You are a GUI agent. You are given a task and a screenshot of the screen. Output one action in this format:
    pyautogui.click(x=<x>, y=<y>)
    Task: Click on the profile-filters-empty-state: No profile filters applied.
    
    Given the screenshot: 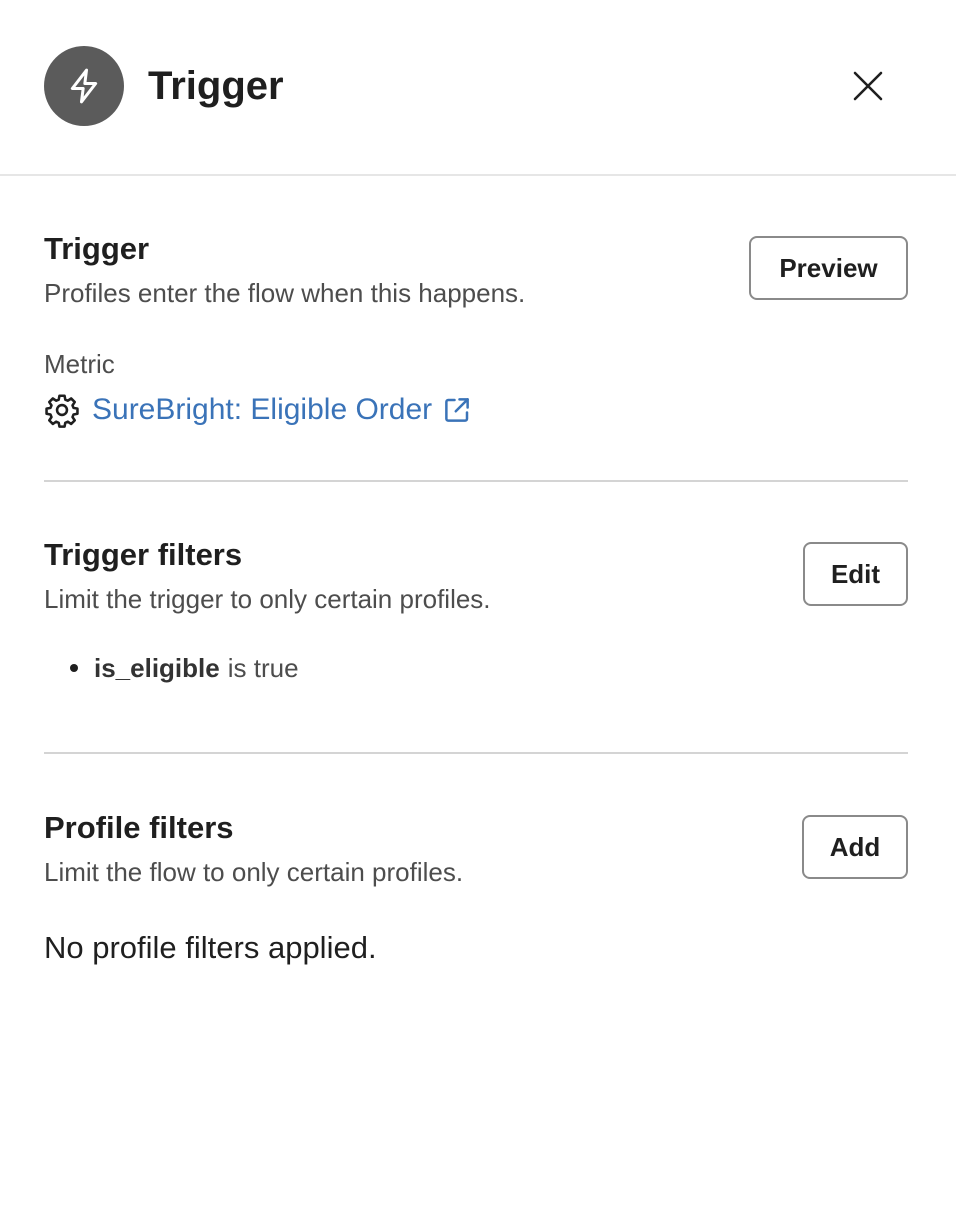 What is the action you would take?
    pyautogui.click(x=210, y=947)
    